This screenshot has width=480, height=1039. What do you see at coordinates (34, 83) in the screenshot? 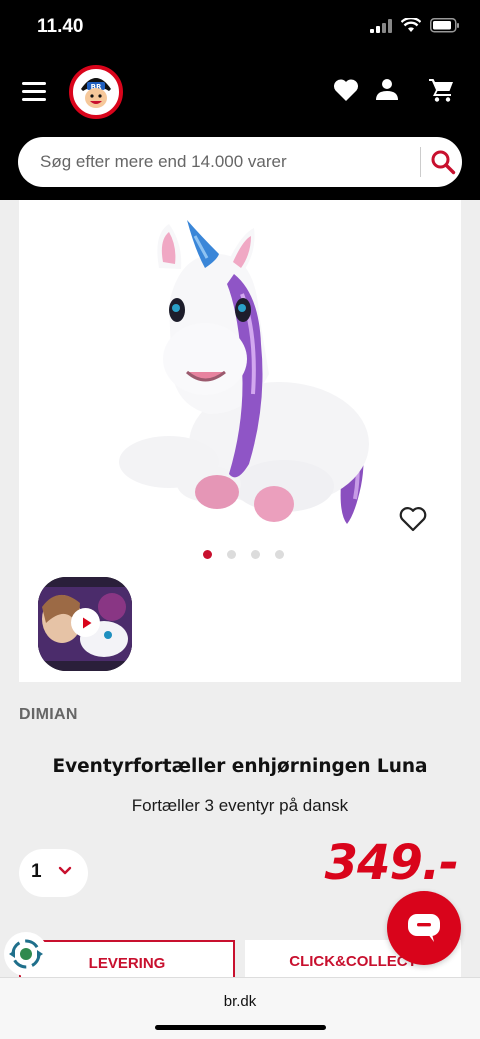
I see `menu-icon` at bounding box center [34, 83].